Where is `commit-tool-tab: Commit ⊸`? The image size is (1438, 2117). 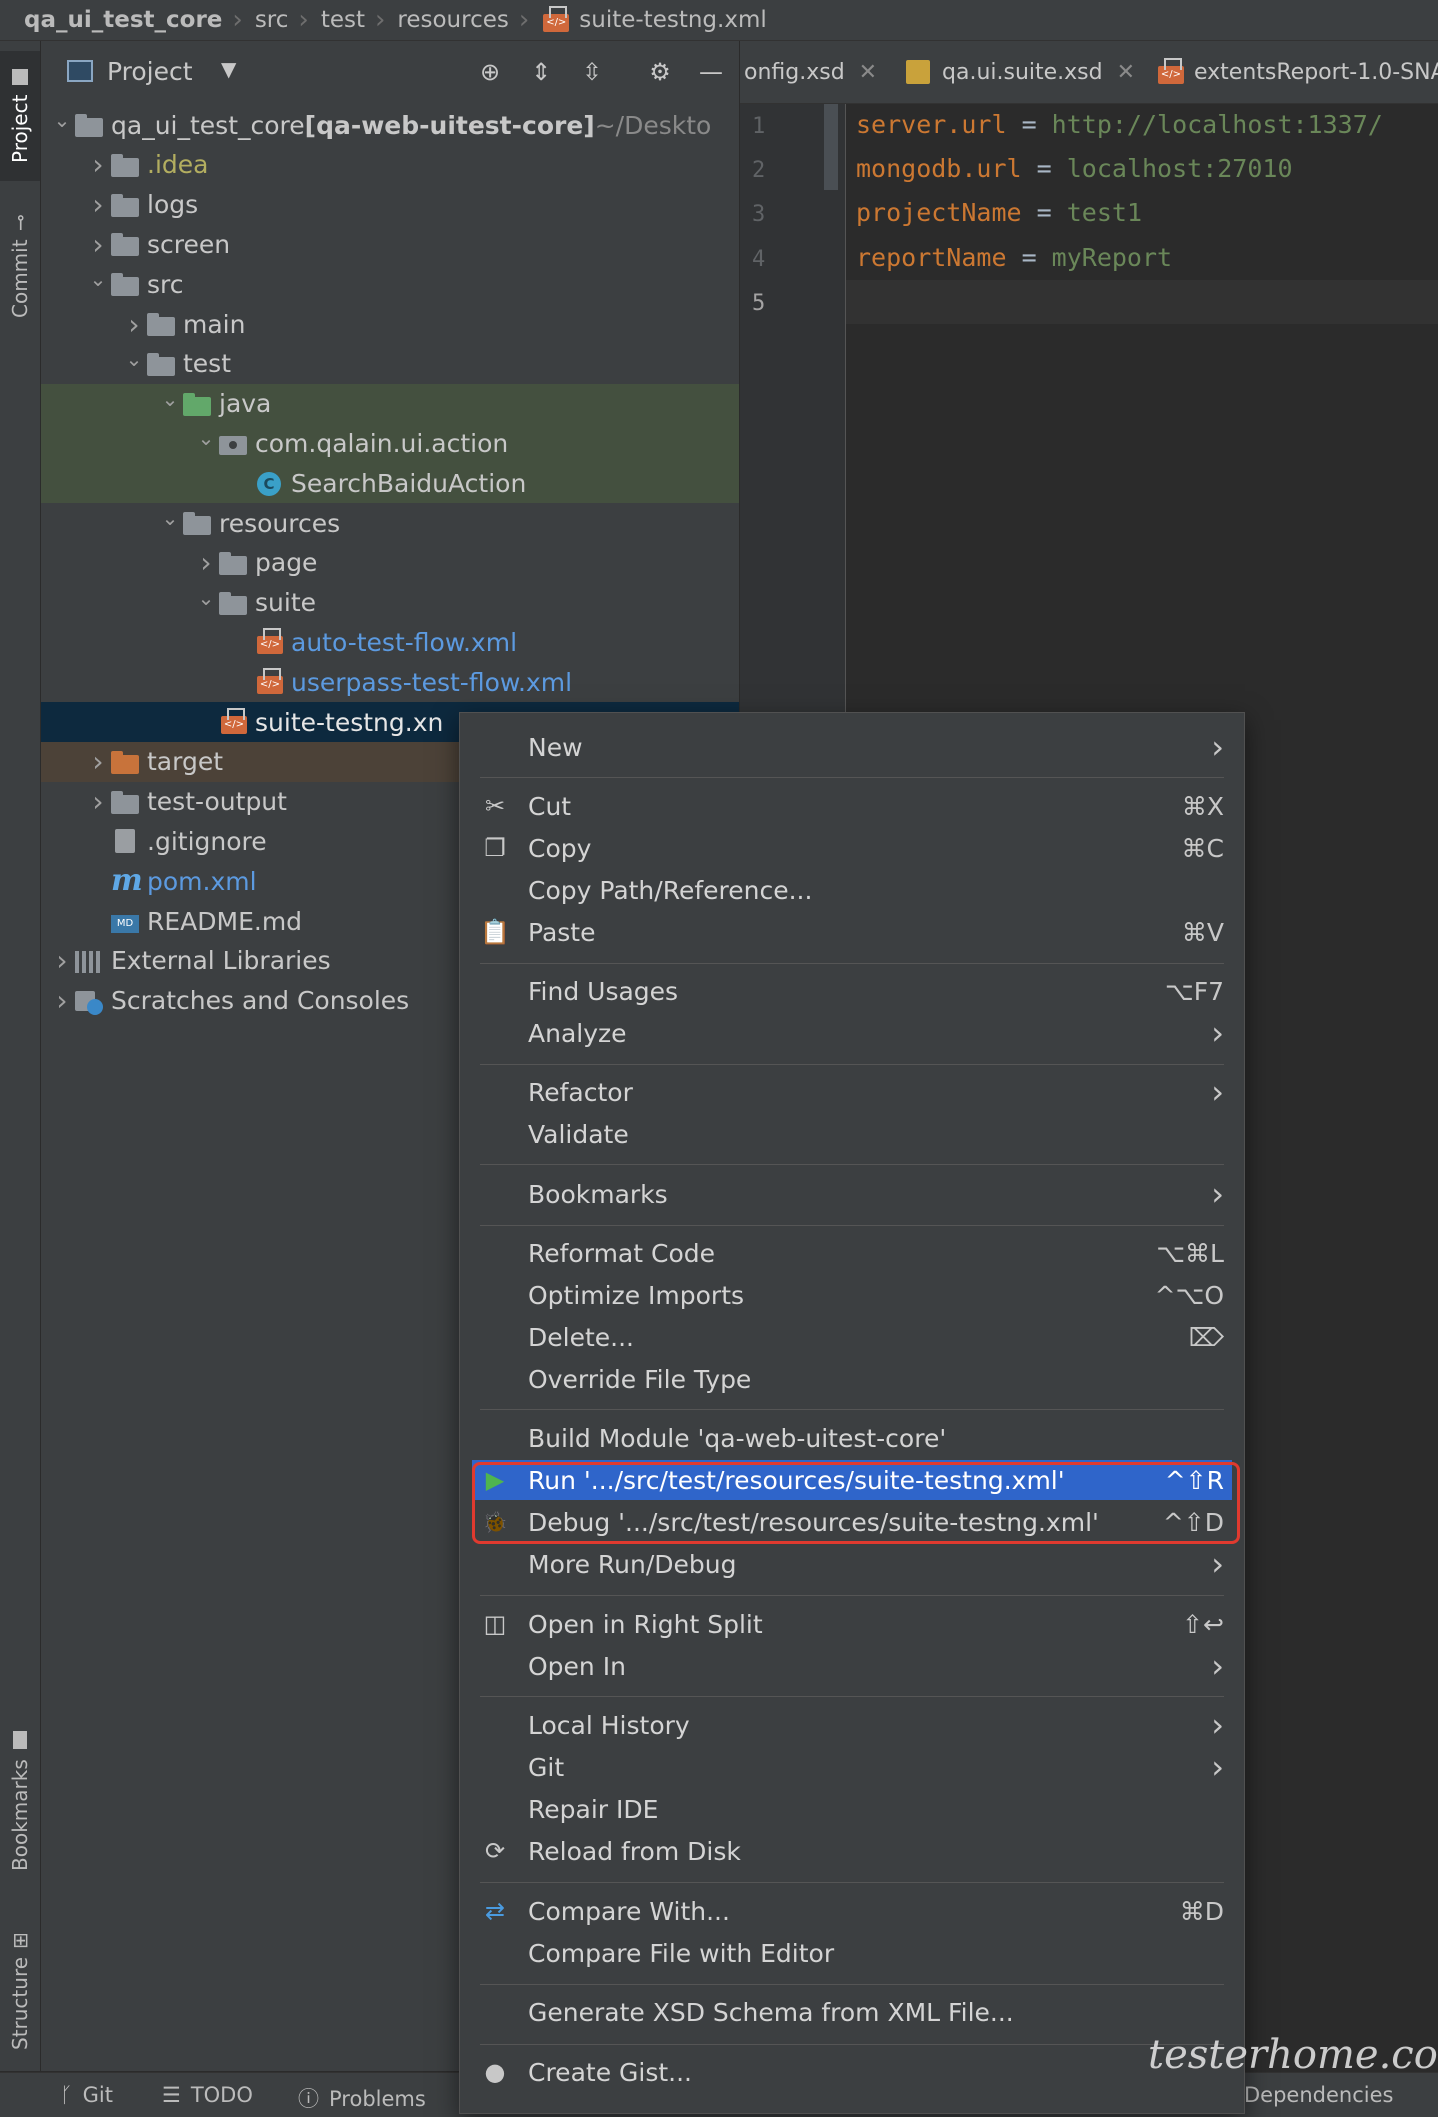 commit-tool-tab: Commit ⊸ is located at coordinates (20, 266).